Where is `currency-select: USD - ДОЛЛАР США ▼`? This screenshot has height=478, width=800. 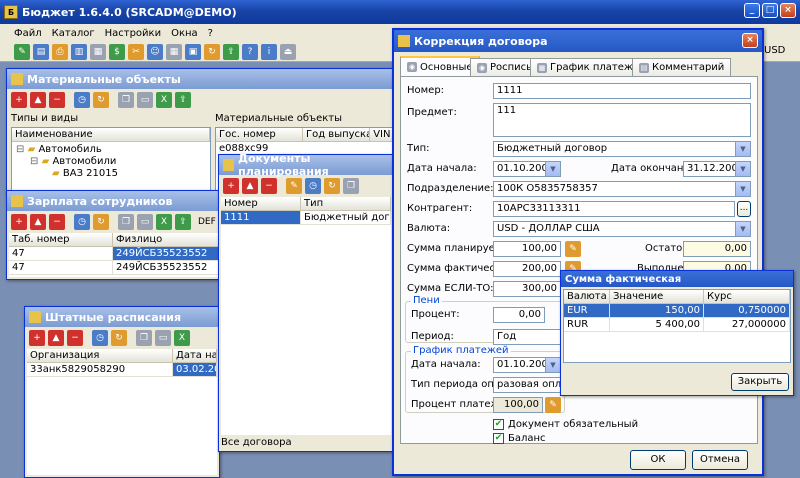
currency-select: USD - ДОЛЛАР США ▼ is located at coordinates (622, 229).